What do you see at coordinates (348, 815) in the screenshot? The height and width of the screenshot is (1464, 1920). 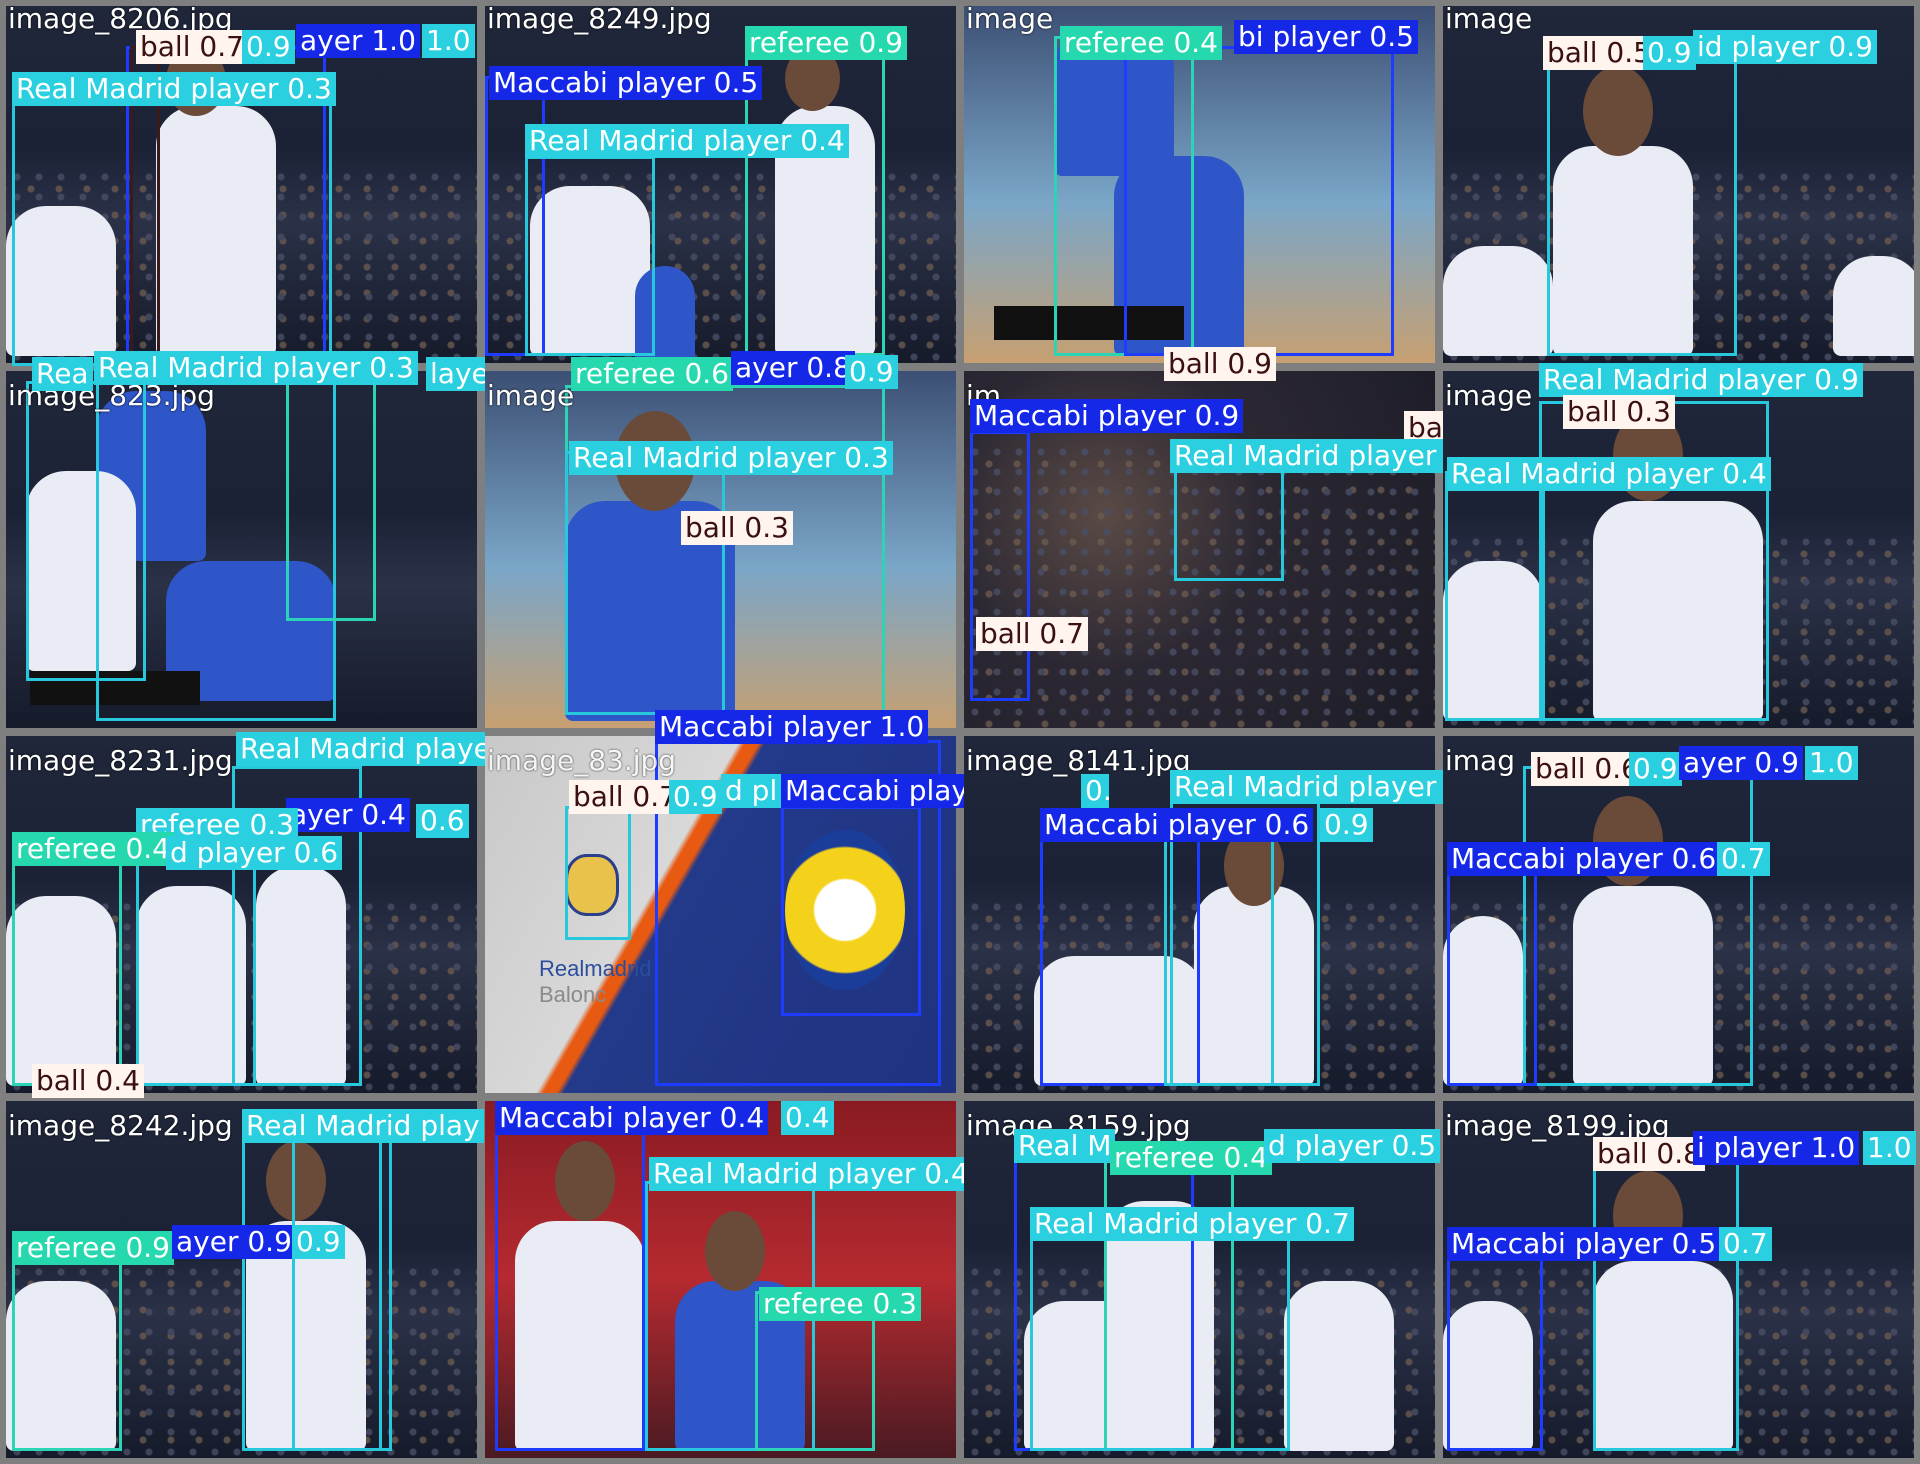 I see `detection-label: ayer 0.4` at bounding box center [348, 815].